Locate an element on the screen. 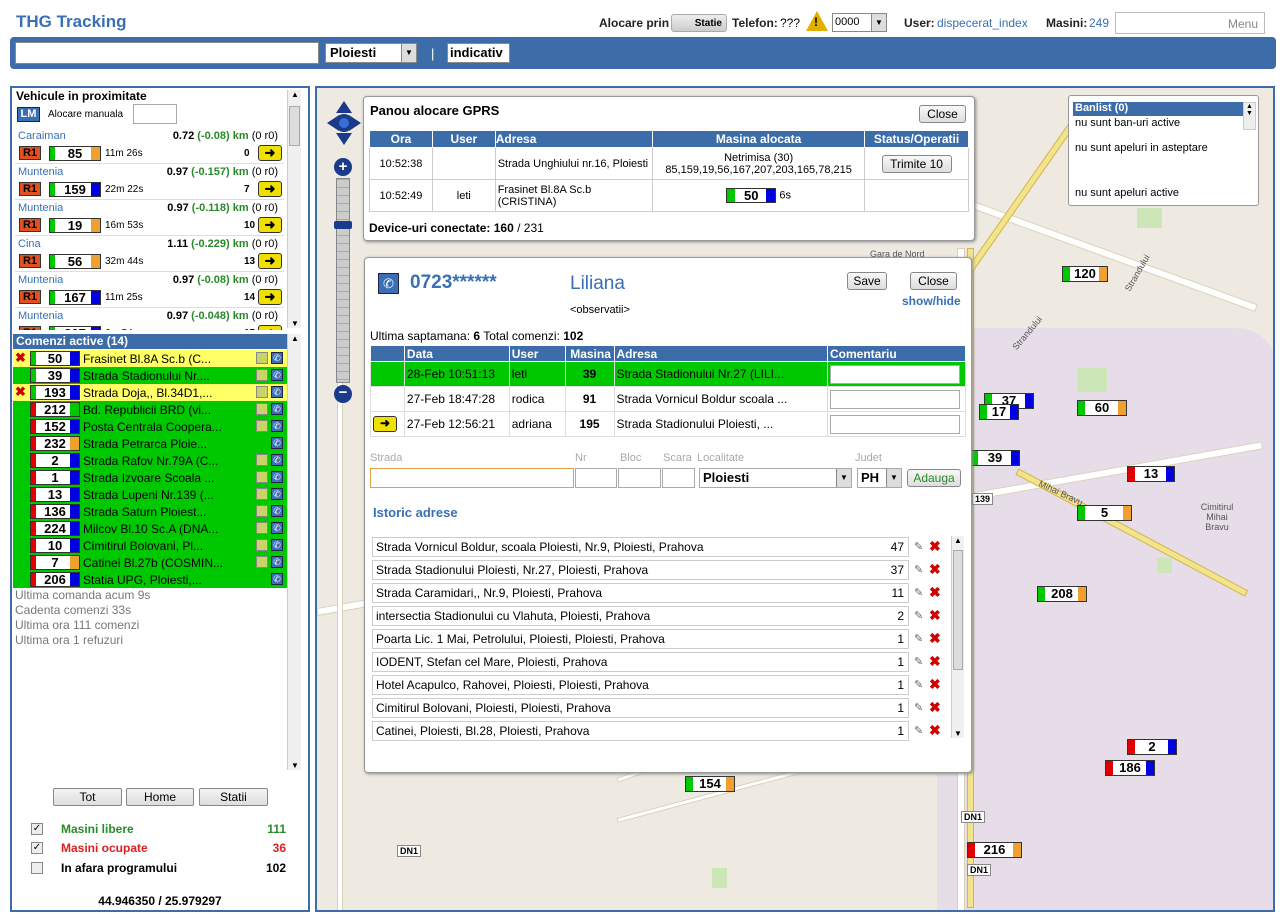 The height and width of the screenshot is (918, 1280). map-car-marker: 13 is located at coordinates (1151, 474).